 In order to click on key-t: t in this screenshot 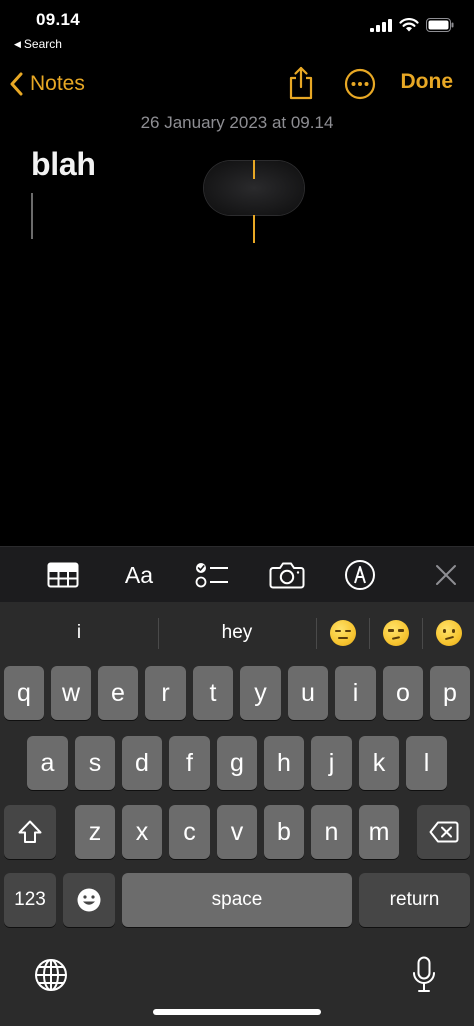, I will do `click(213, 693)`.